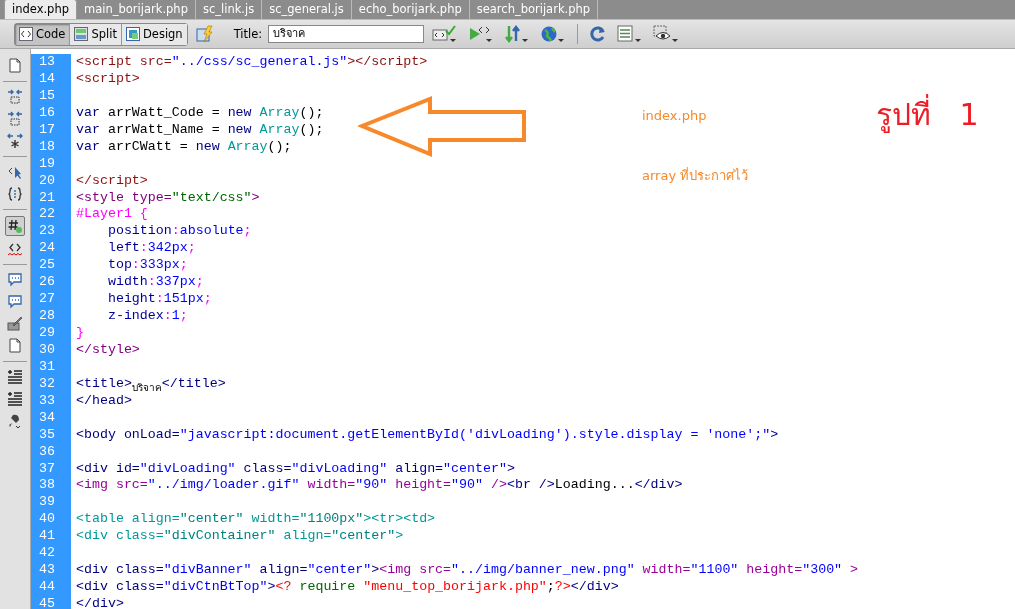 The image size is (1015, 609). What do you see at coordinates (183, 147) in the screenshot?
I see `code-line: var arrCWatt = new Array();` at bounding box center [183, 147].